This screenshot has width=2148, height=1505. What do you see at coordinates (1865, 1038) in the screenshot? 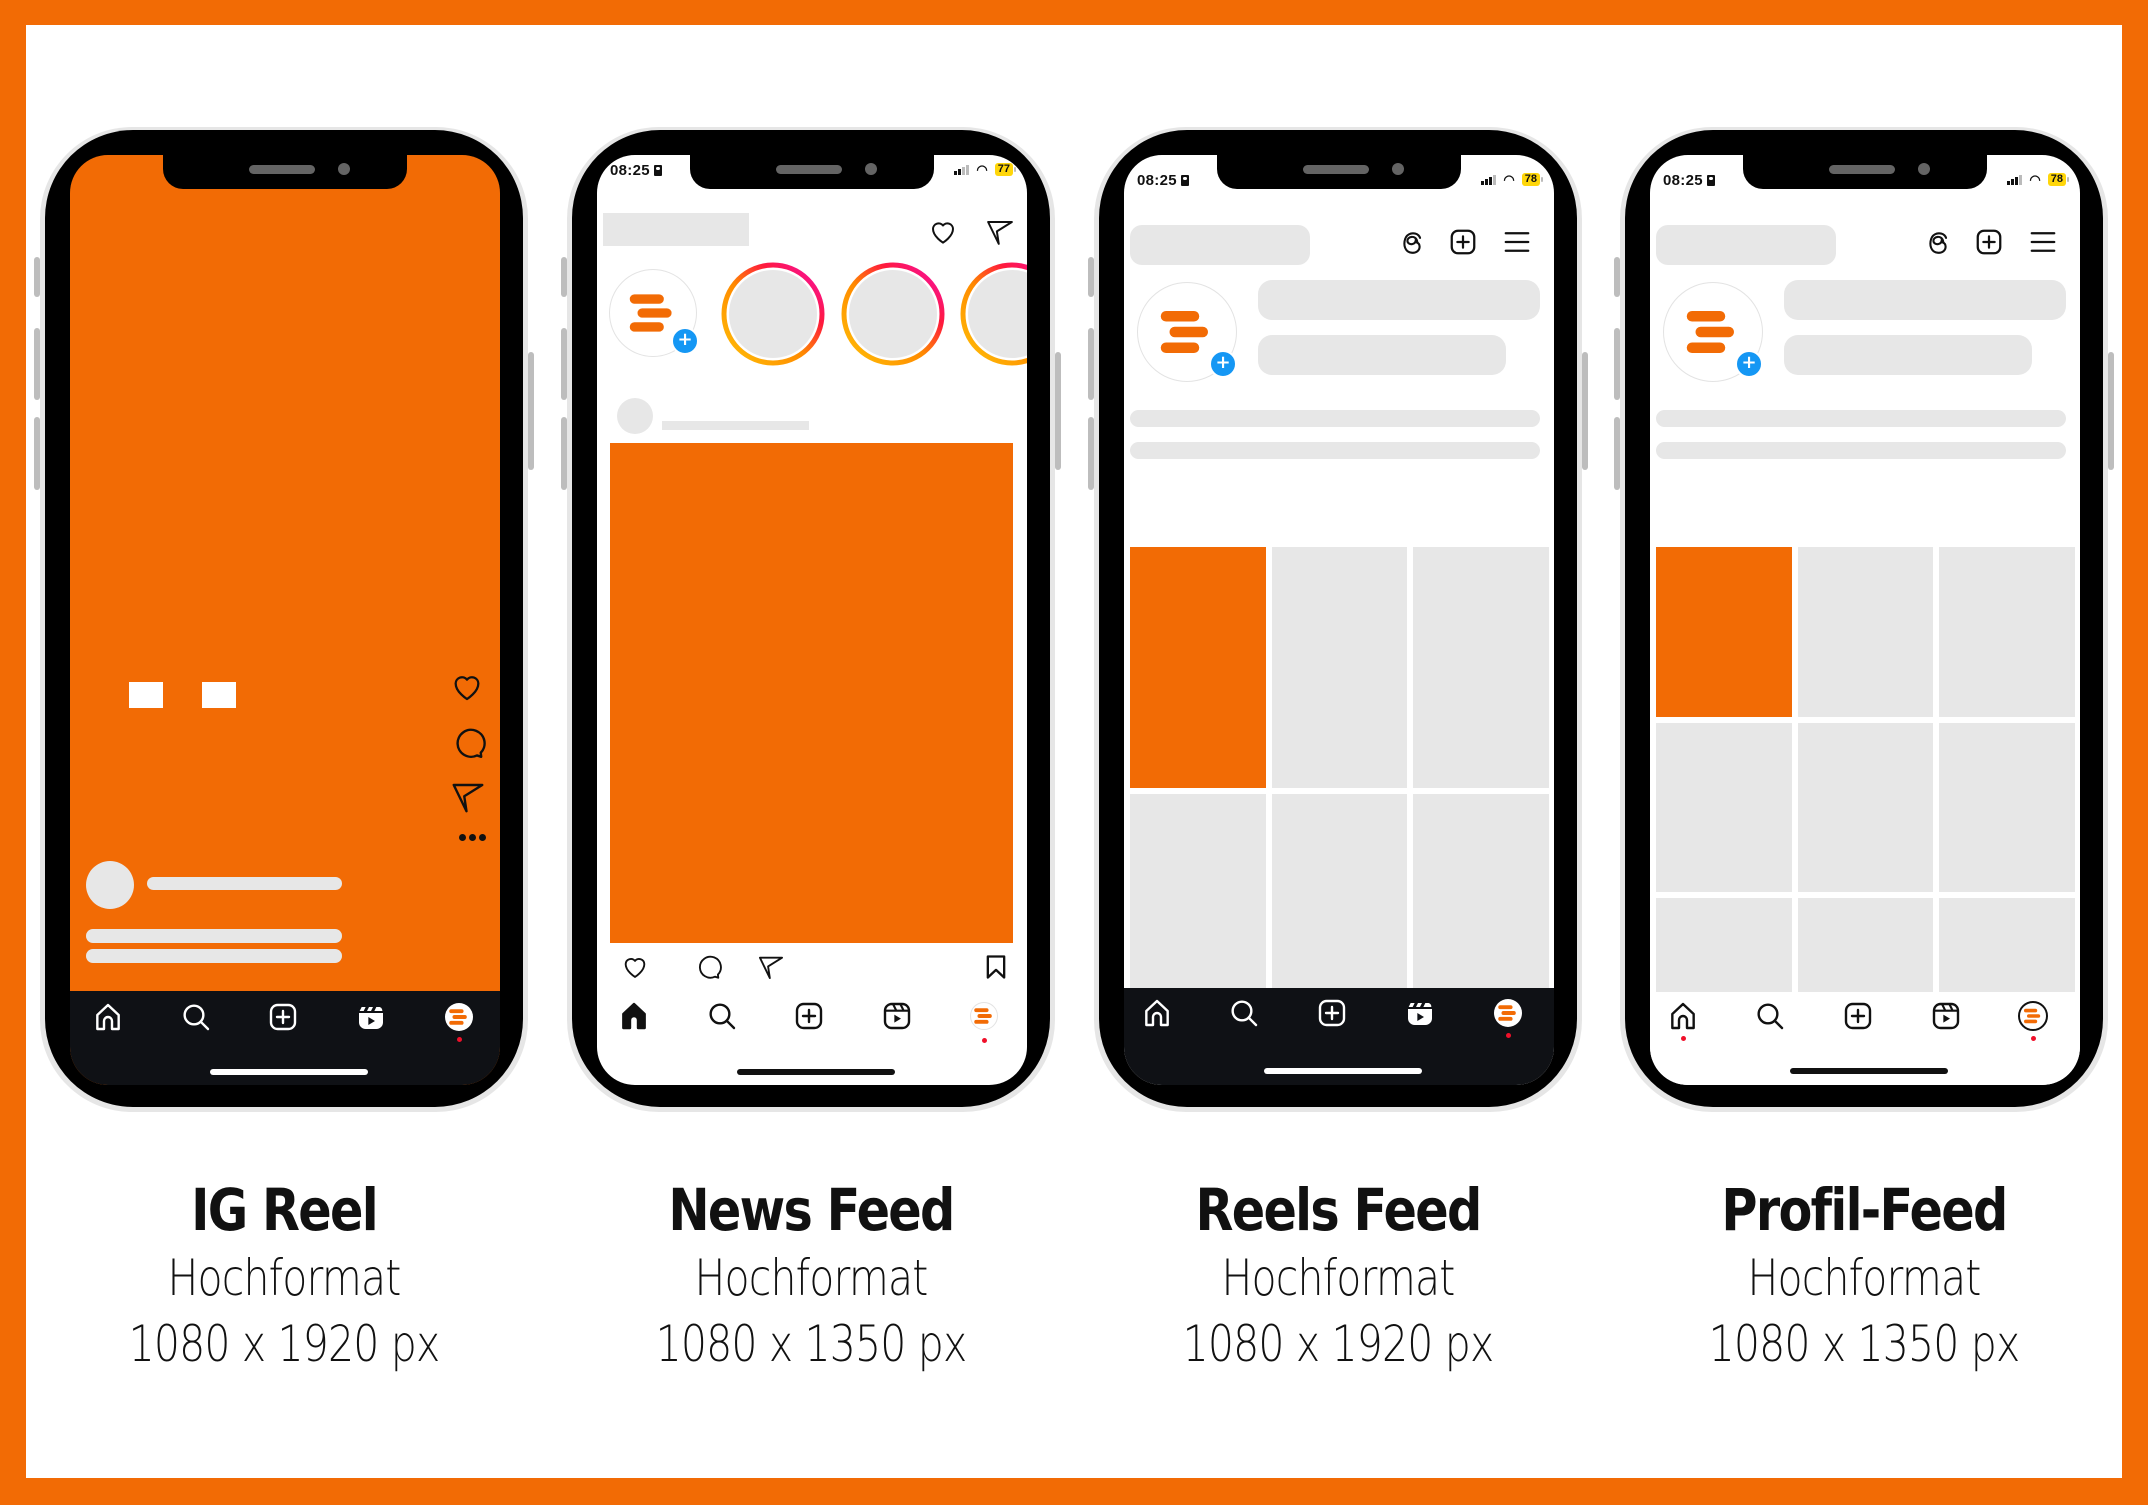
I see `bottom-nav` at bounding box center [1865, 1038].